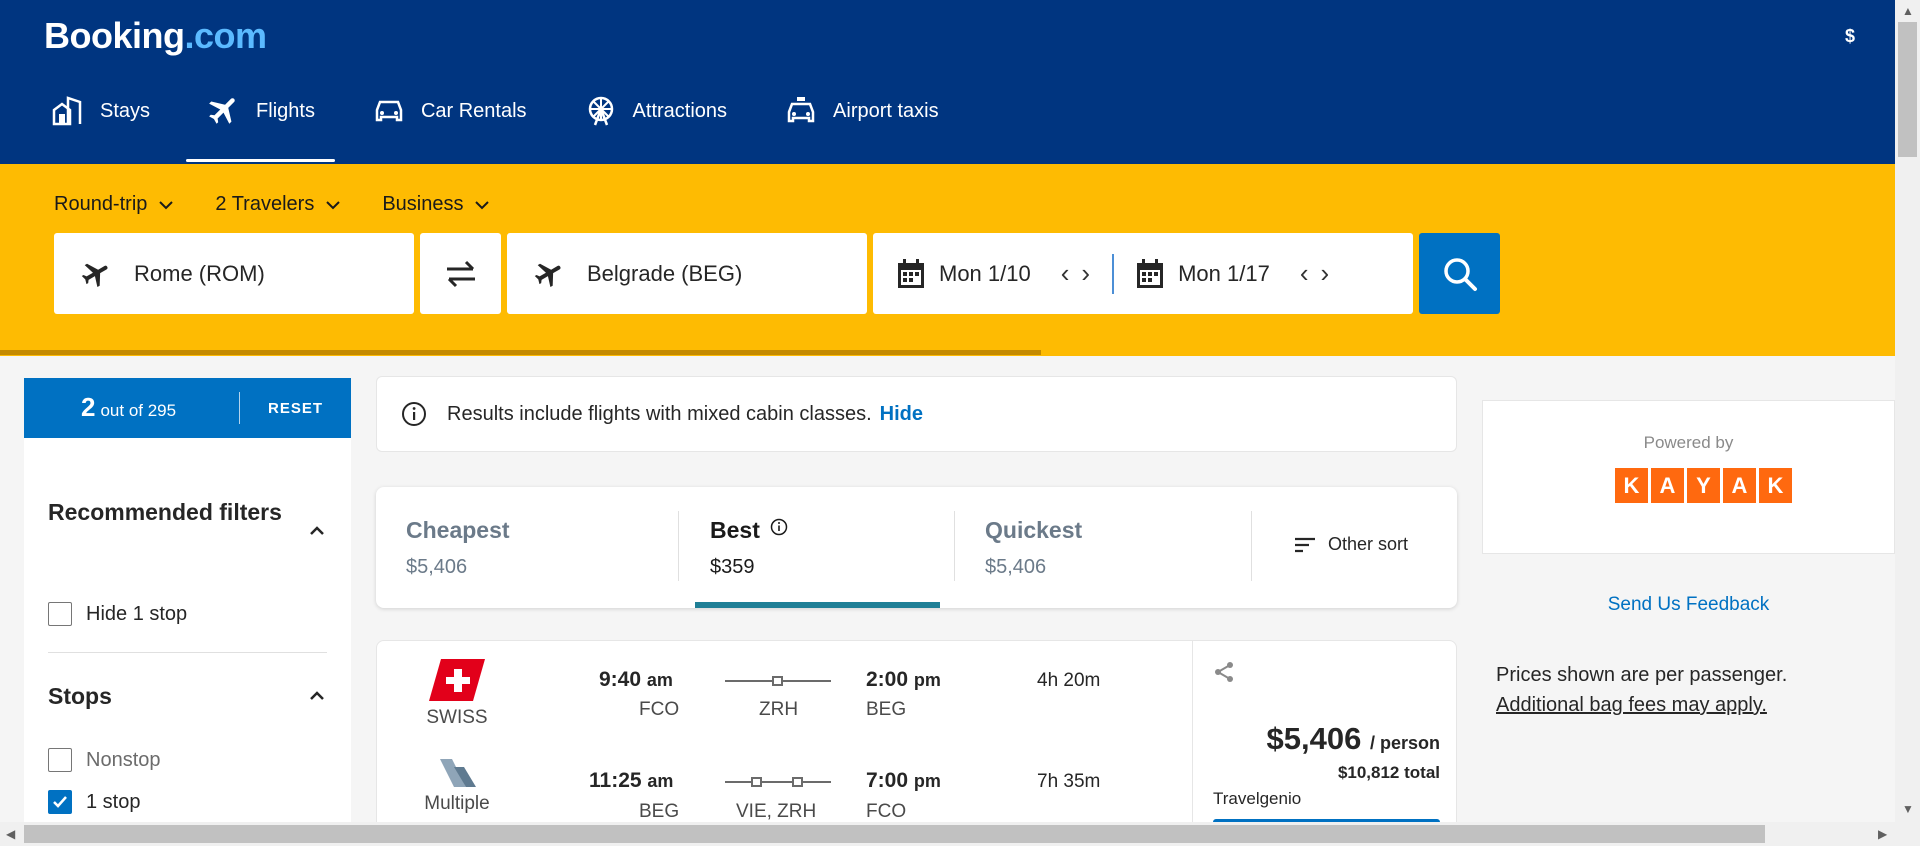 This screenshot has height=846, width=1920. I want to click on search-options: Round-trip 2 Travelers Business, so click(272, 204).